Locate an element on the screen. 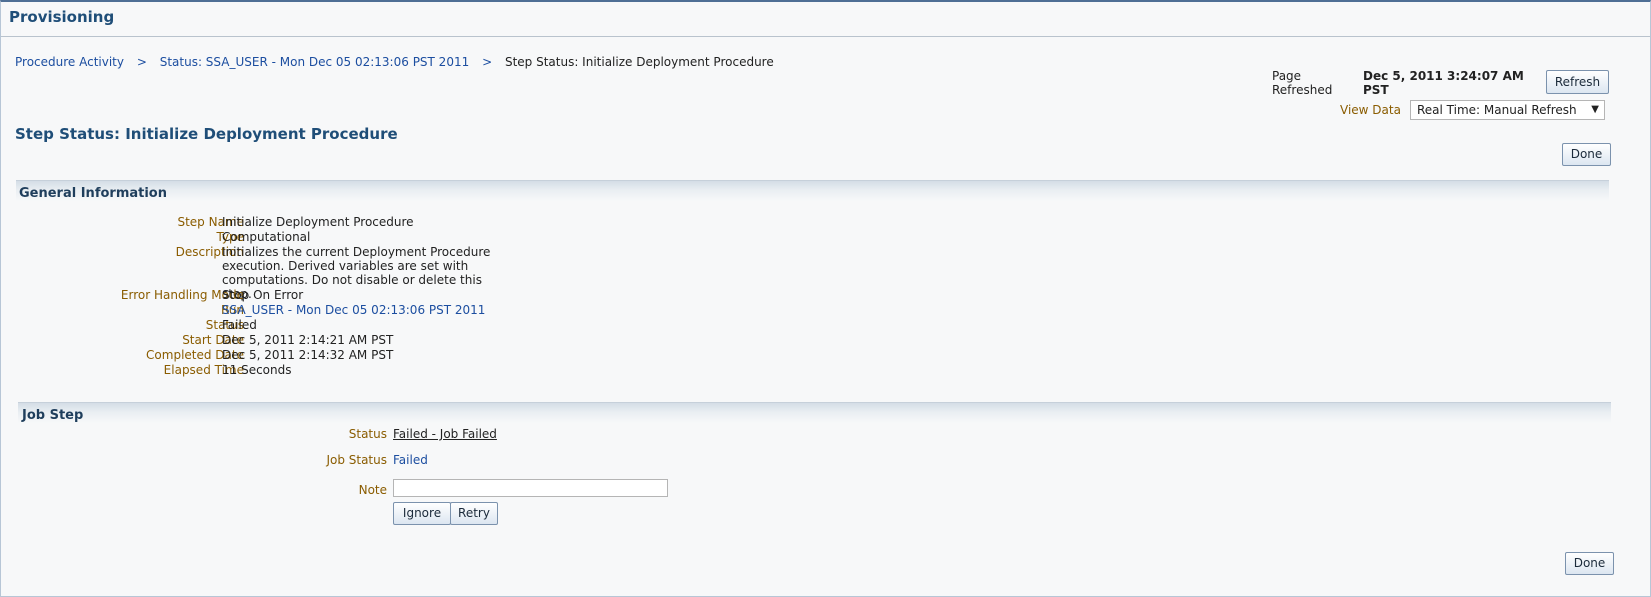  job-step-header is located at coordinates (814, 412).